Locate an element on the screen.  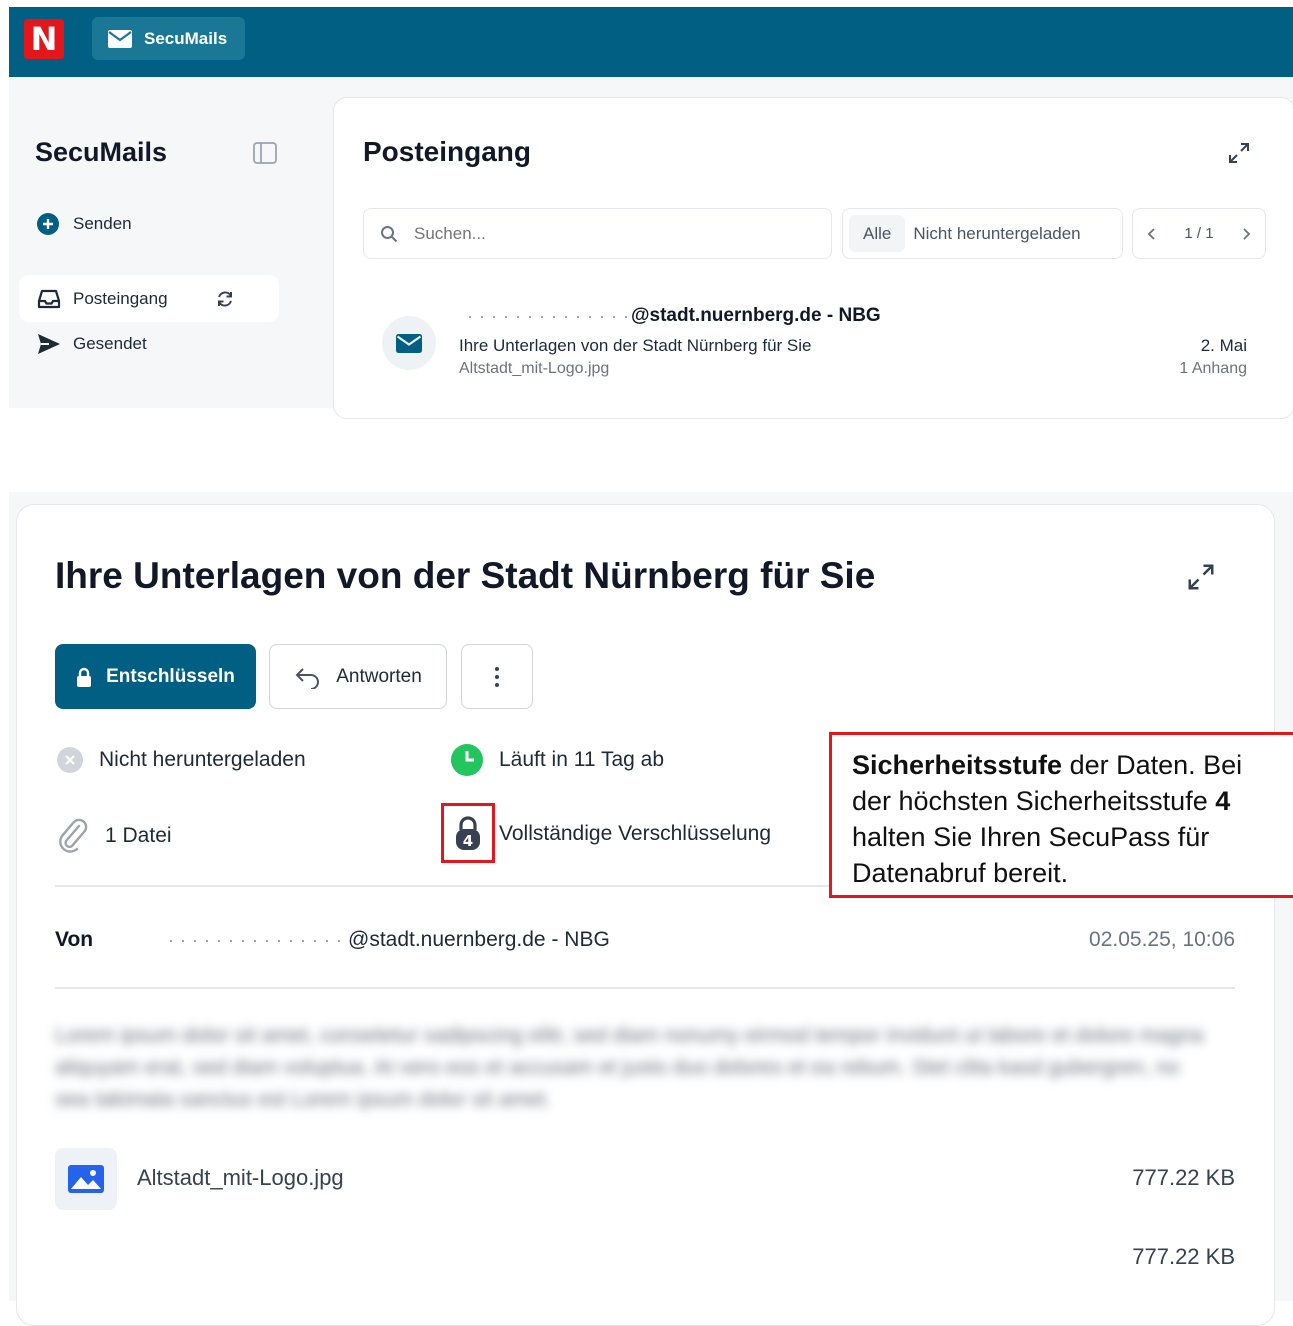
download-status-text: Nicht heruntergeladen is located at coordinates (202, 759).